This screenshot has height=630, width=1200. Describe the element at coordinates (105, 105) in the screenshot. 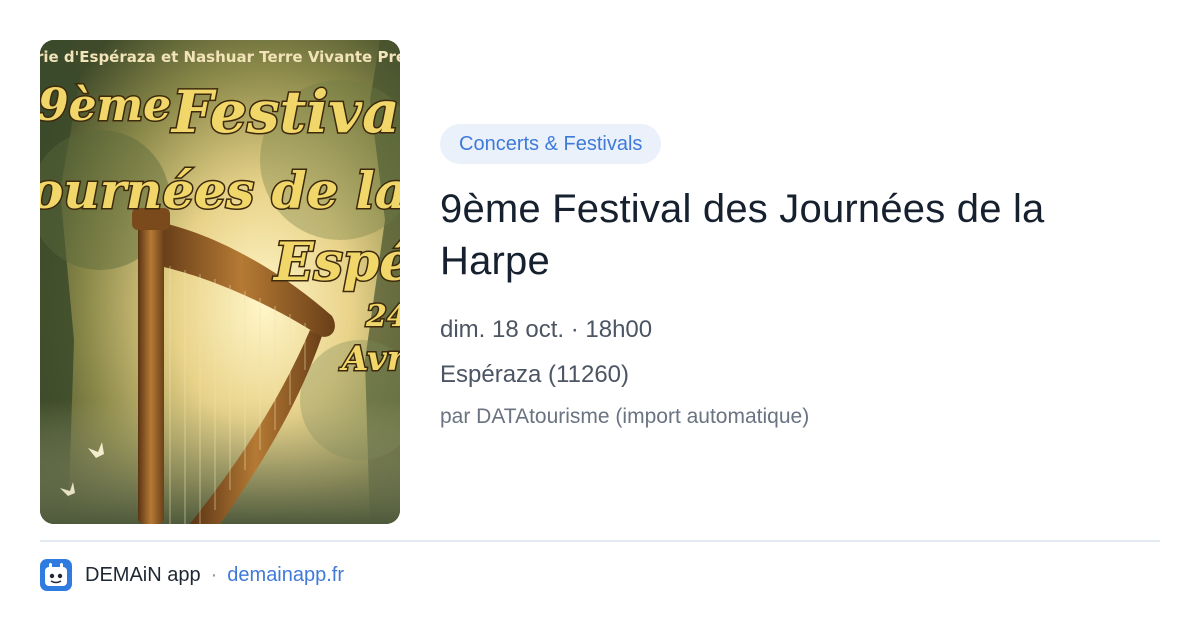

I see `poster-line-1: 9ème` at that location.